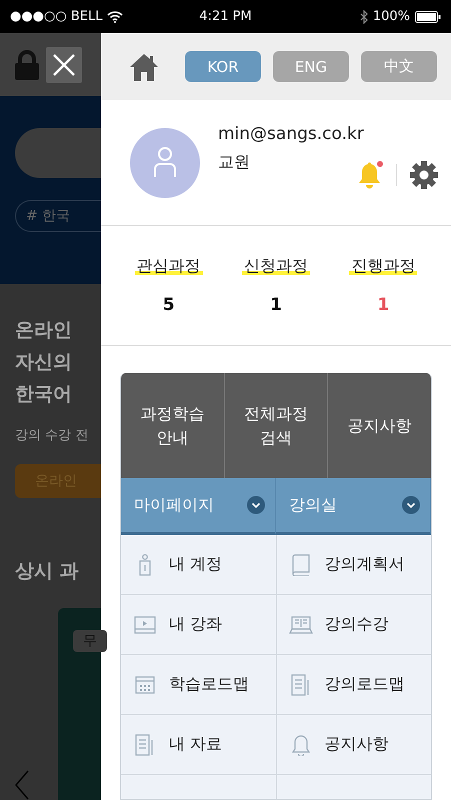 The width and height of the screenshot is (451, 800). What do you see at coordinates (353, 685) in the screenshot?
I see `menu-item: 강의로드맵` at bounding box center [353, 685].